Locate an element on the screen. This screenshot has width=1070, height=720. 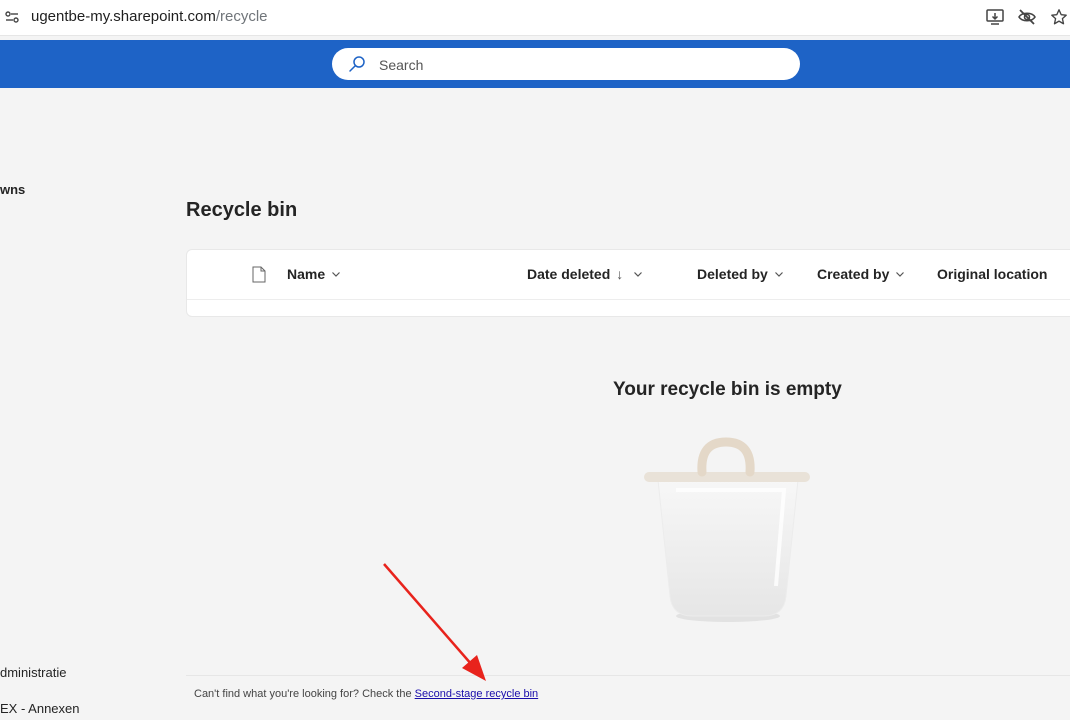
bookmark-star-icon is located at coordinates (1059, 17).